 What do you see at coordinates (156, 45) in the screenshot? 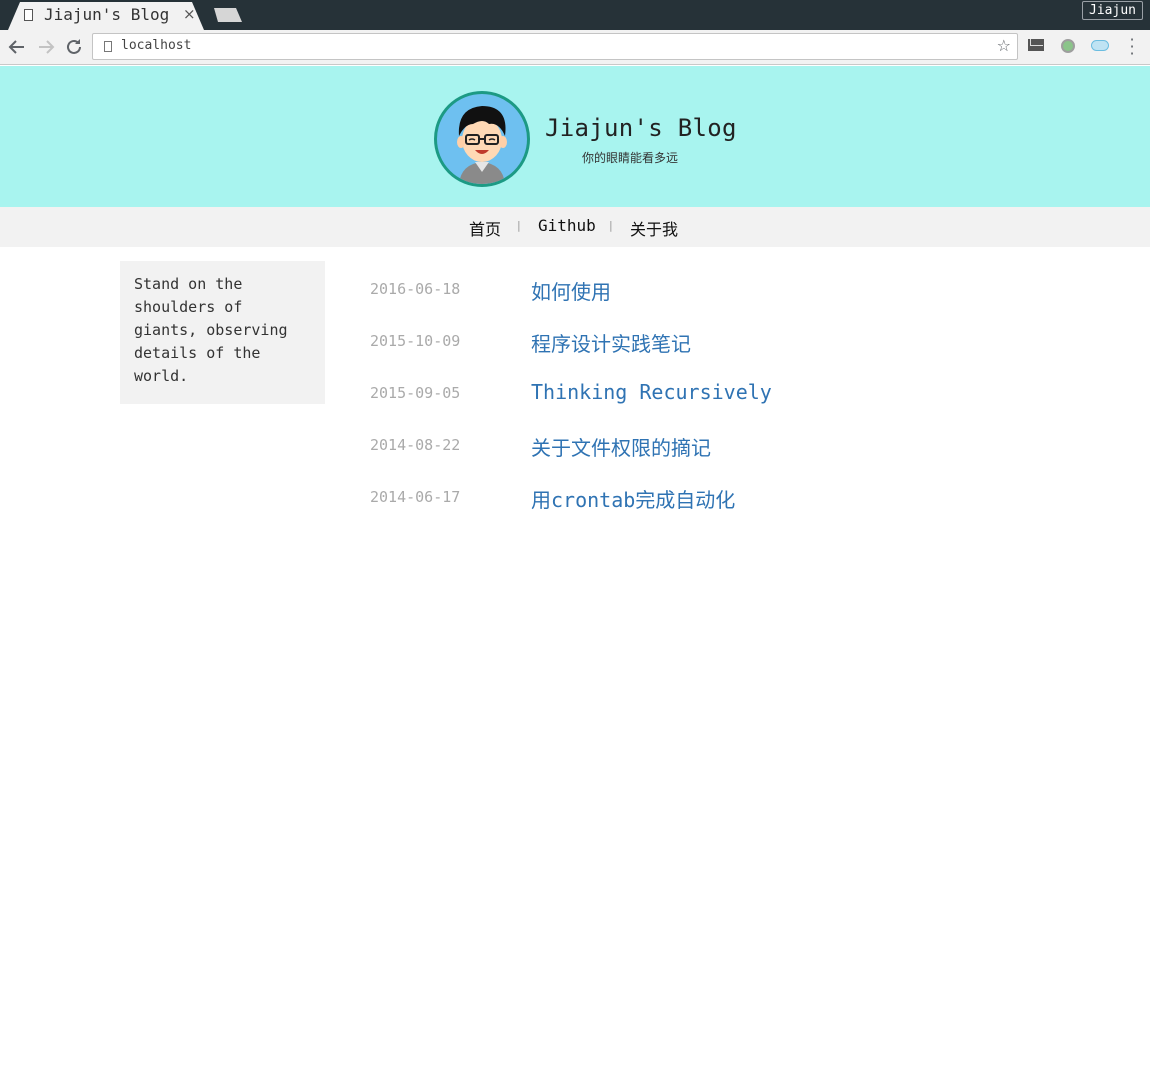
I see `url-text: localhost` at bounding box center [156, 45].